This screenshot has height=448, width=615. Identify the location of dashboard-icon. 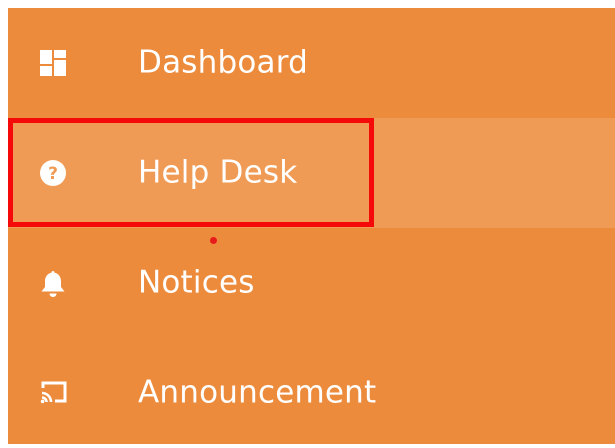
(53, 63).